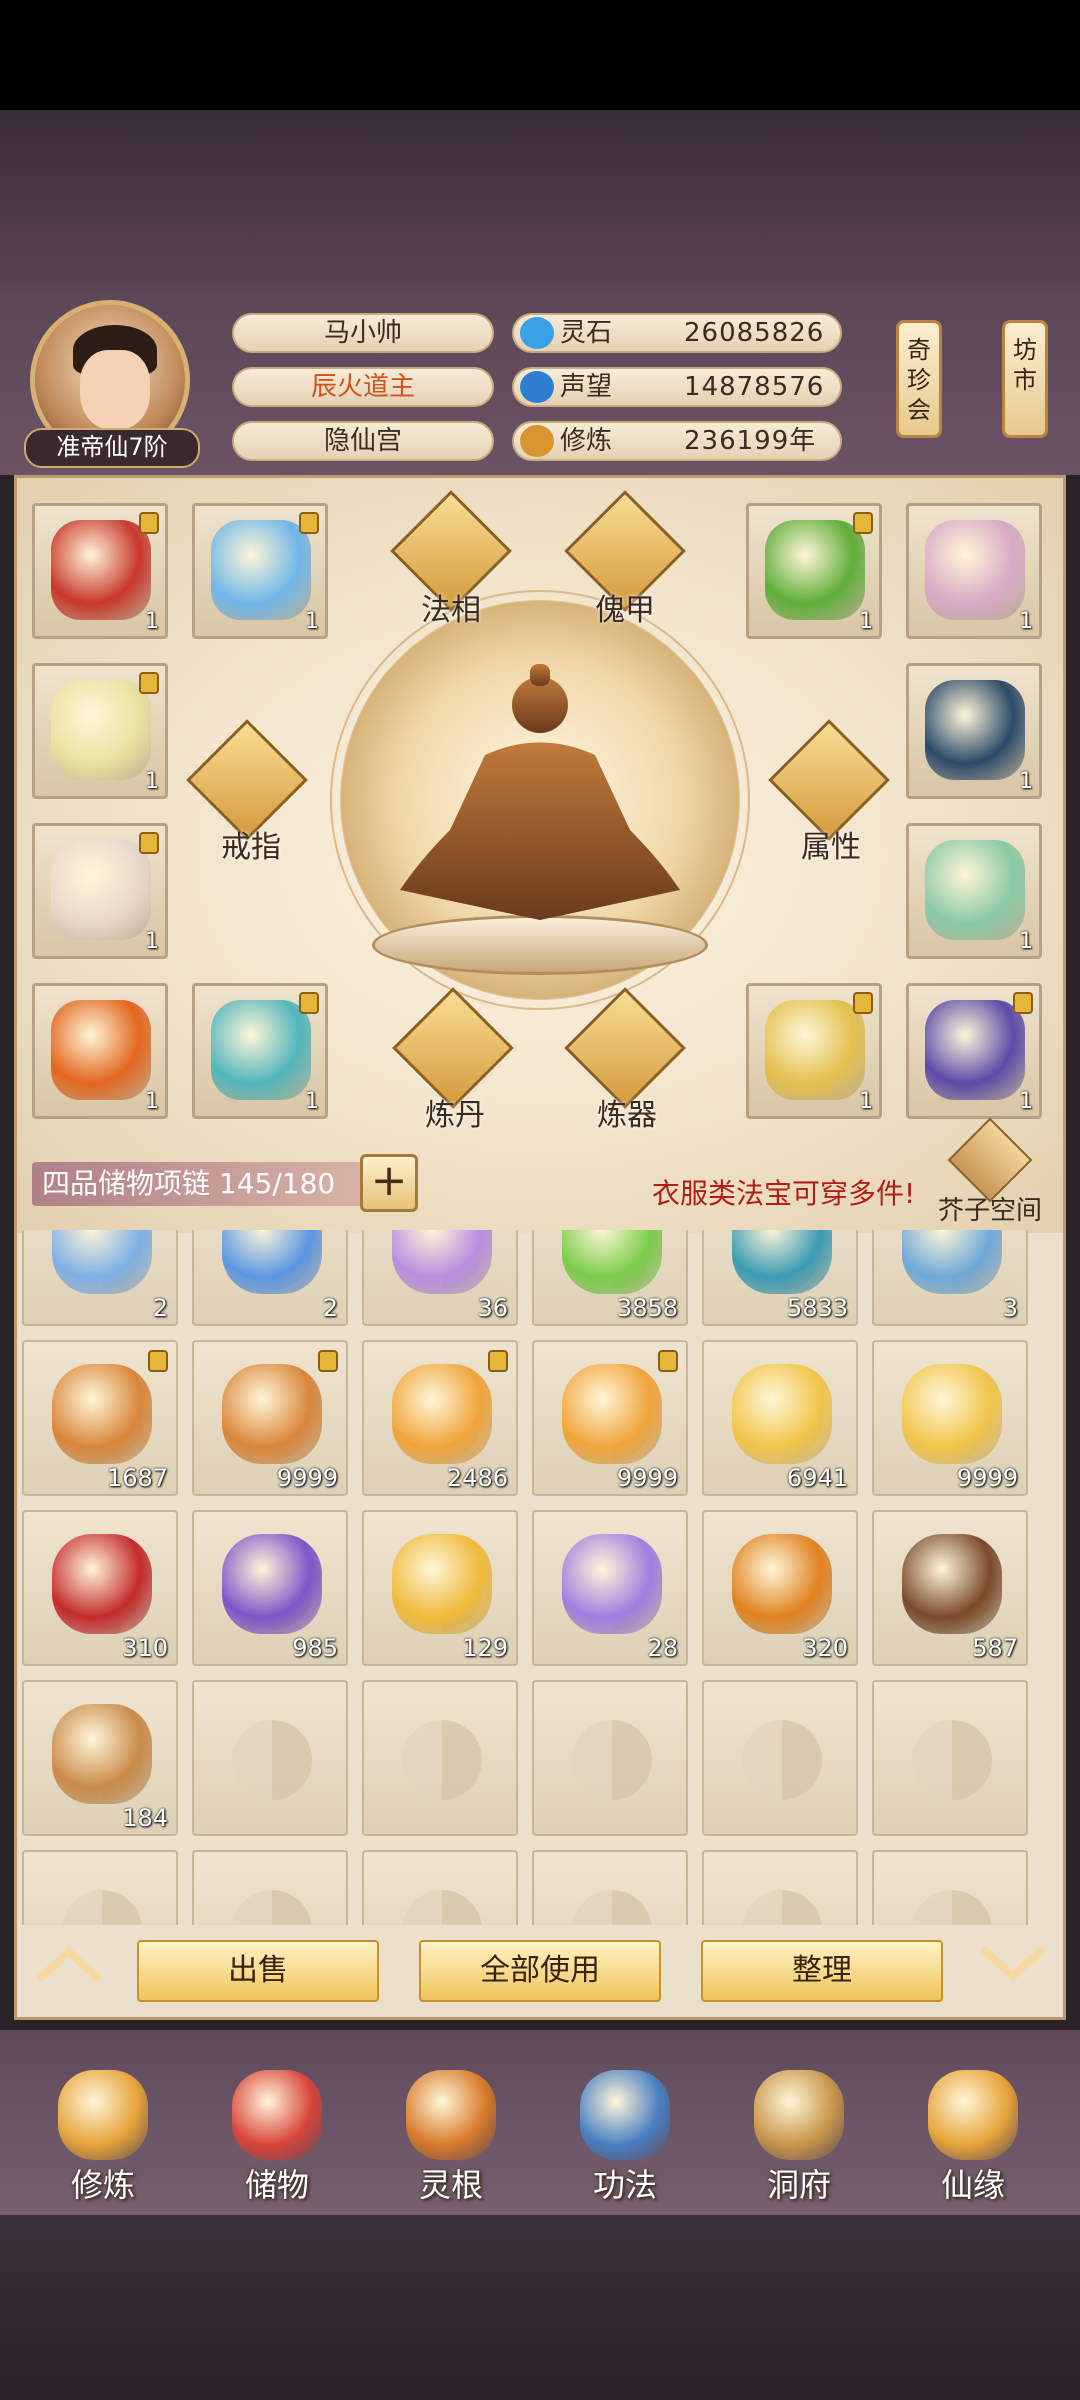  What do you see at coordinates (363, 441) in the screenshot?
I see `player-sect: 隐仙宫` at bounding box center [363, 441].